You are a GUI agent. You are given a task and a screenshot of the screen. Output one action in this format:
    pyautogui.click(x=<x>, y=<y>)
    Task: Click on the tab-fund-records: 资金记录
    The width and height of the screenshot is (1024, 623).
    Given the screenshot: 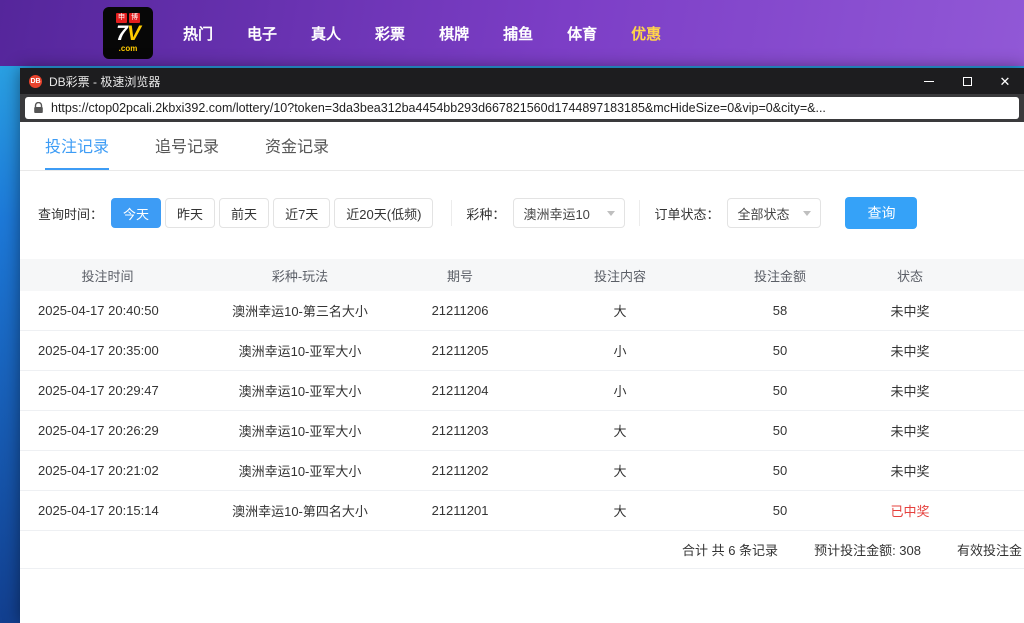 What is the action you would take?
    pyautogui.click(x=297, y=151)
    